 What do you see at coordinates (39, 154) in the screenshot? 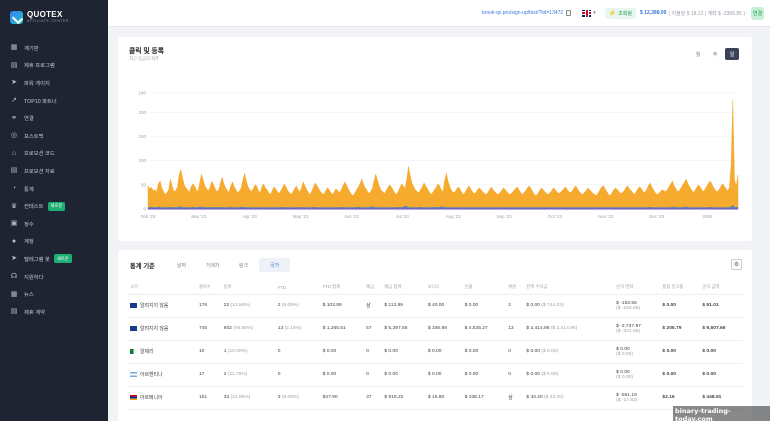
I see `sidebar-item-label: 프로모션 코드` at bounding box center [39, 154].